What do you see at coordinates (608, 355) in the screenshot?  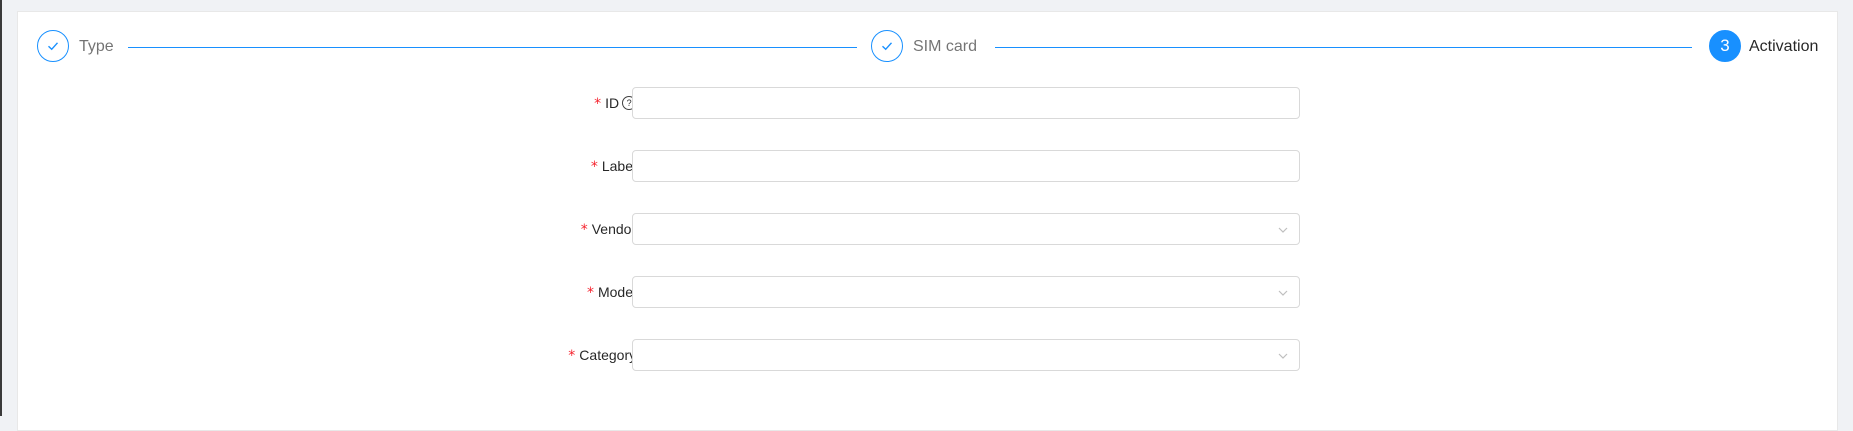 I see `category-label-text: Category` at bounding box center [608, 355].